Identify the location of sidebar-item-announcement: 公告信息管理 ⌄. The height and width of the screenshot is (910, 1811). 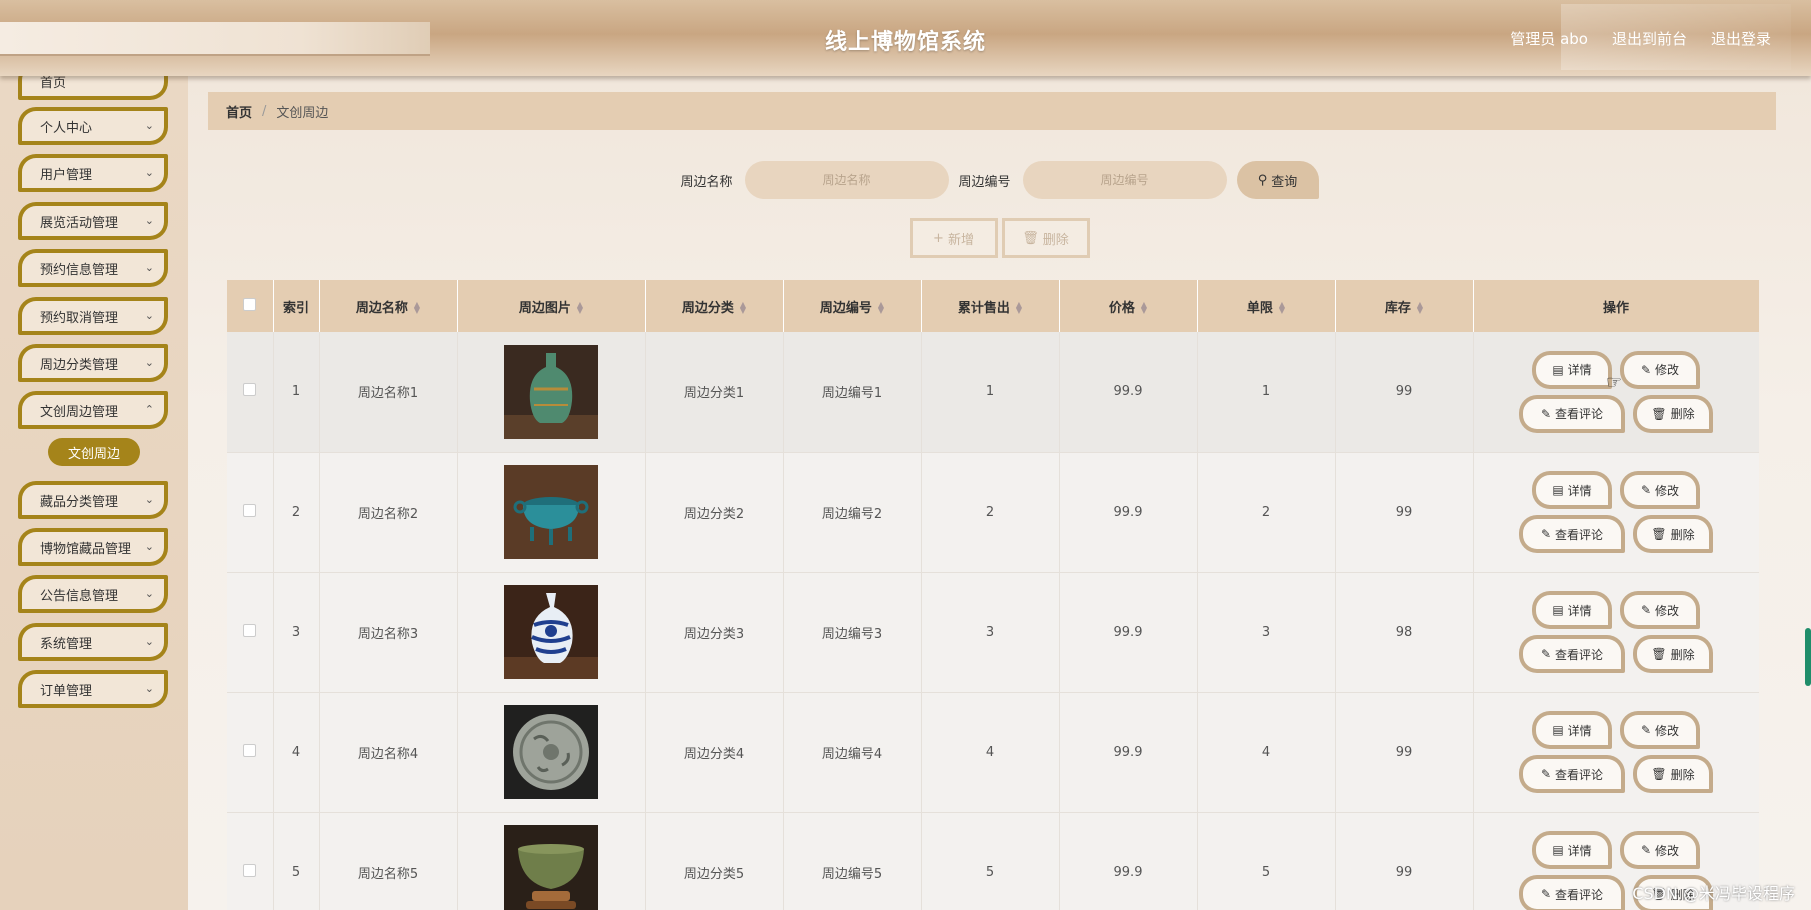
(93, 594).